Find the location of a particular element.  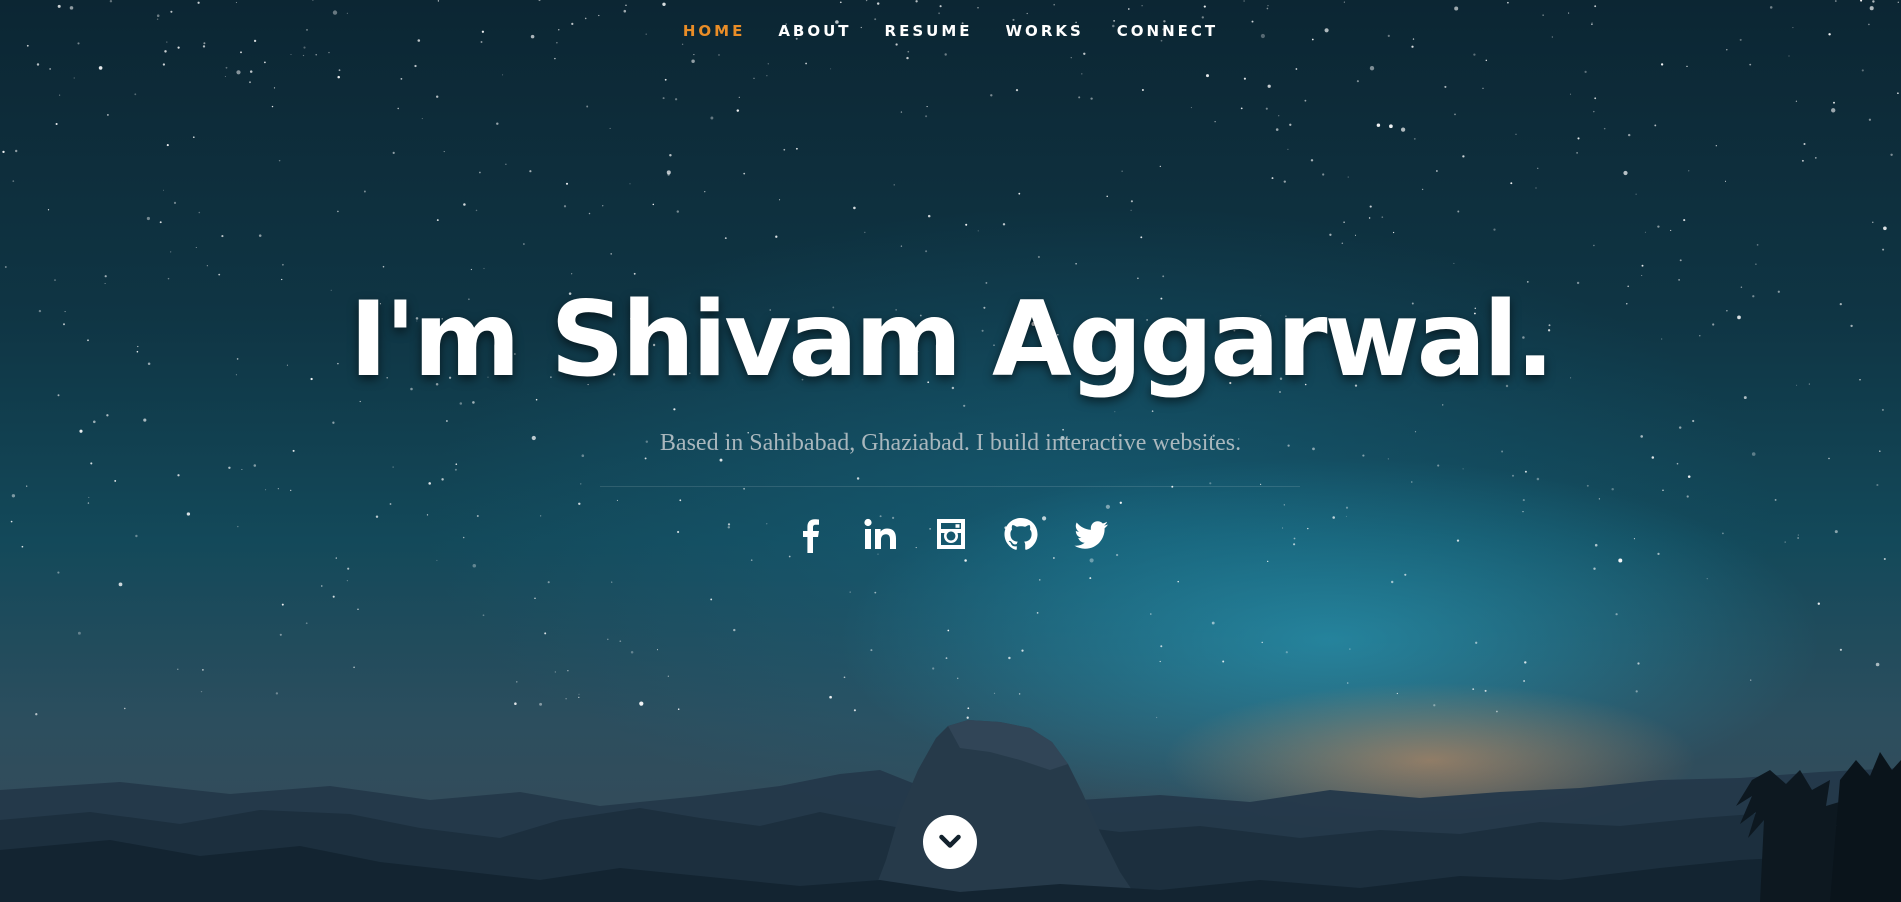

chevron-down-icon is located at coordinates (950, 841).